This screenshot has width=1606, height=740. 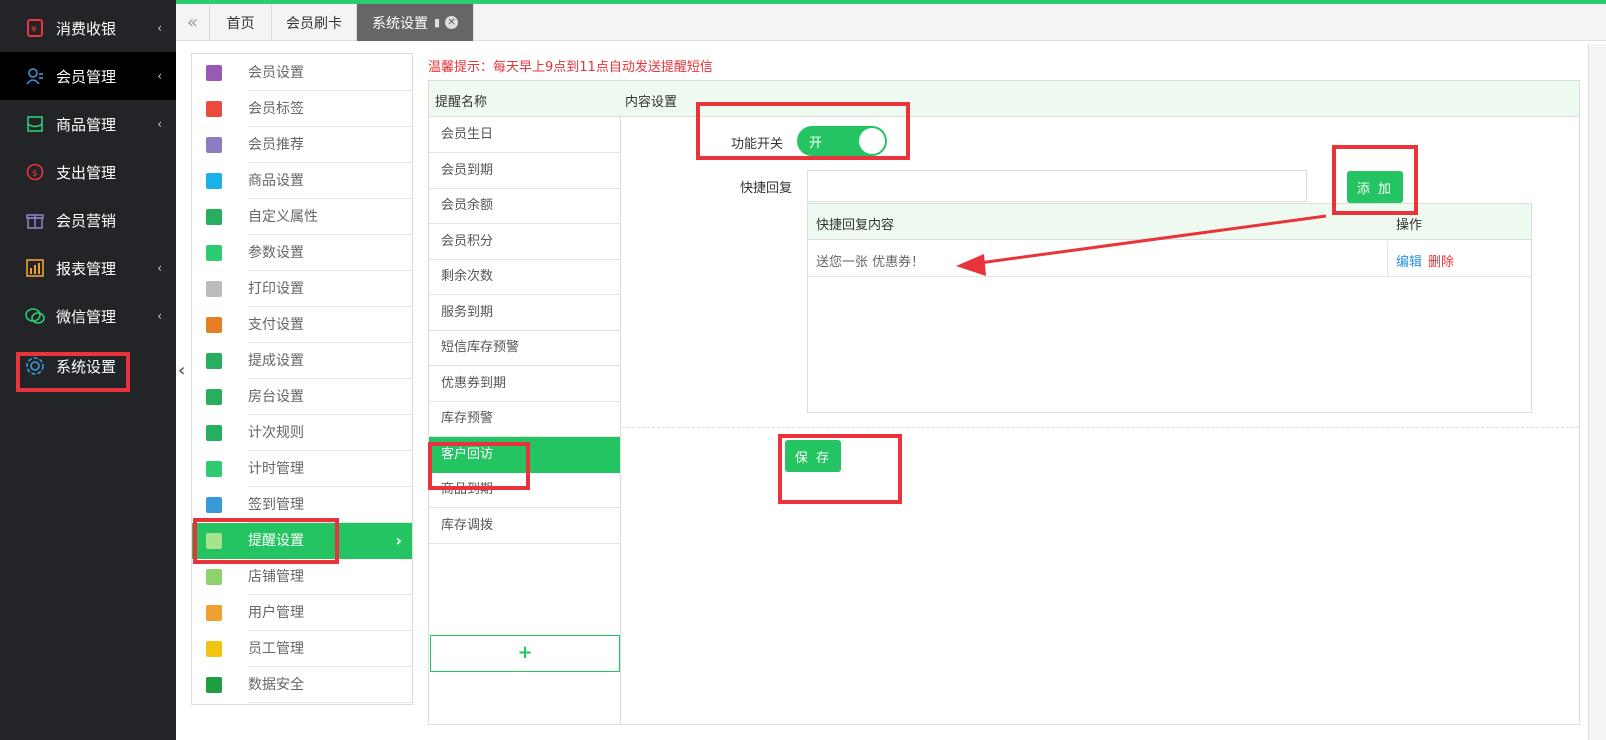 I want to click on report-icon, so click(x=35, y=268).